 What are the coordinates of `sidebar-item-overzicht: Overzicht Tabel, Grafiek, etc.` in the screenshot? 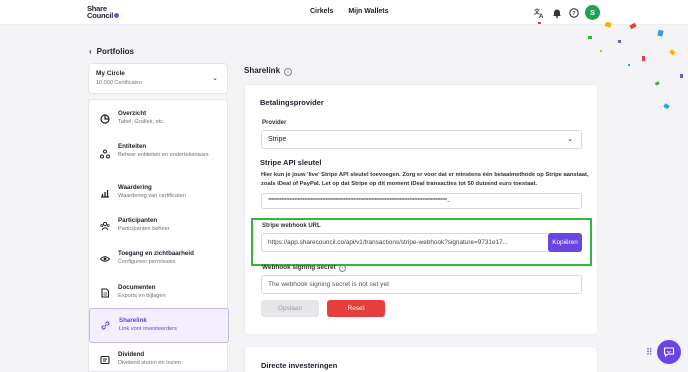 It's located at (159, 118).